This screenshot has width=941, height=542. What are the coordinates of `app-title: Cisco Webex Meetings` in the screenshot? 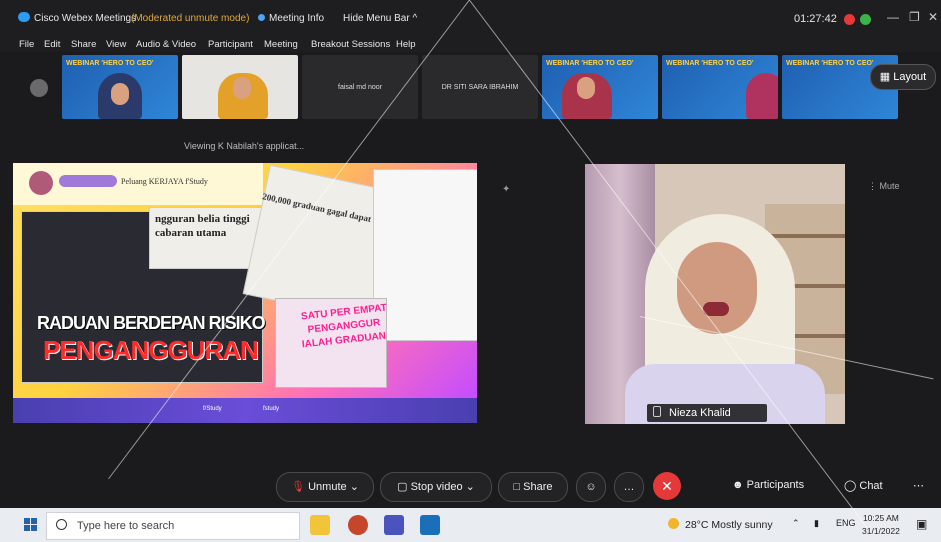 It's located at (85, 18).